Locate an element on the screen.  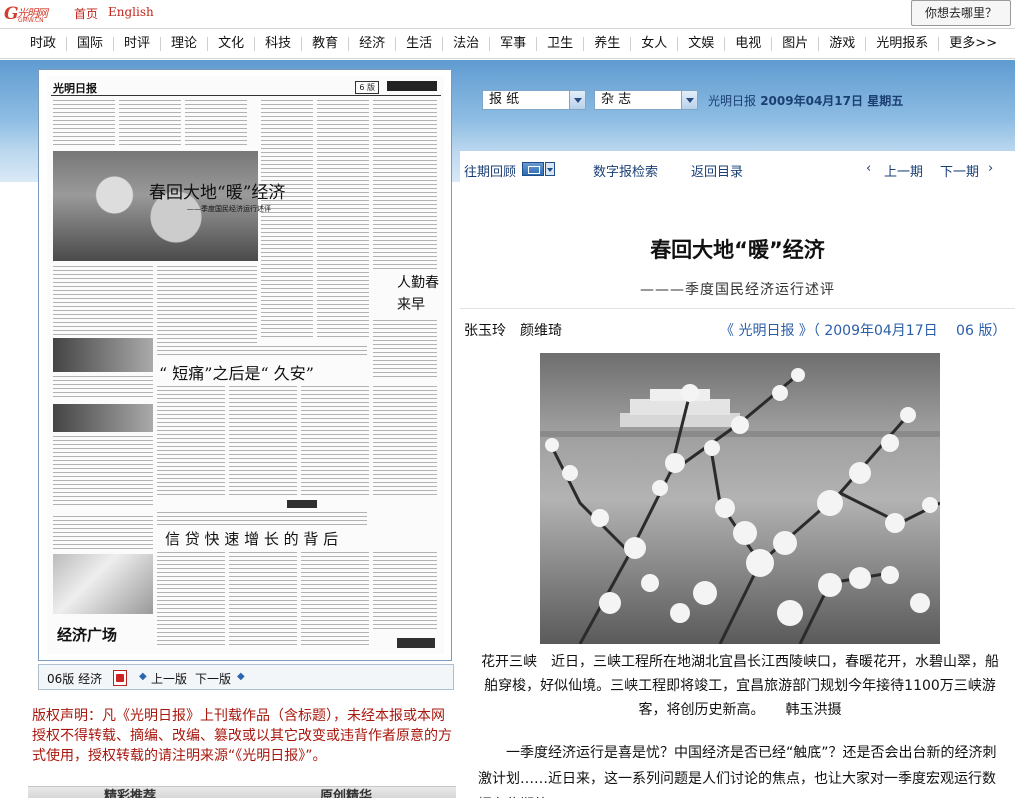
nav-item: 生活 is located at coordinates (420, 43).